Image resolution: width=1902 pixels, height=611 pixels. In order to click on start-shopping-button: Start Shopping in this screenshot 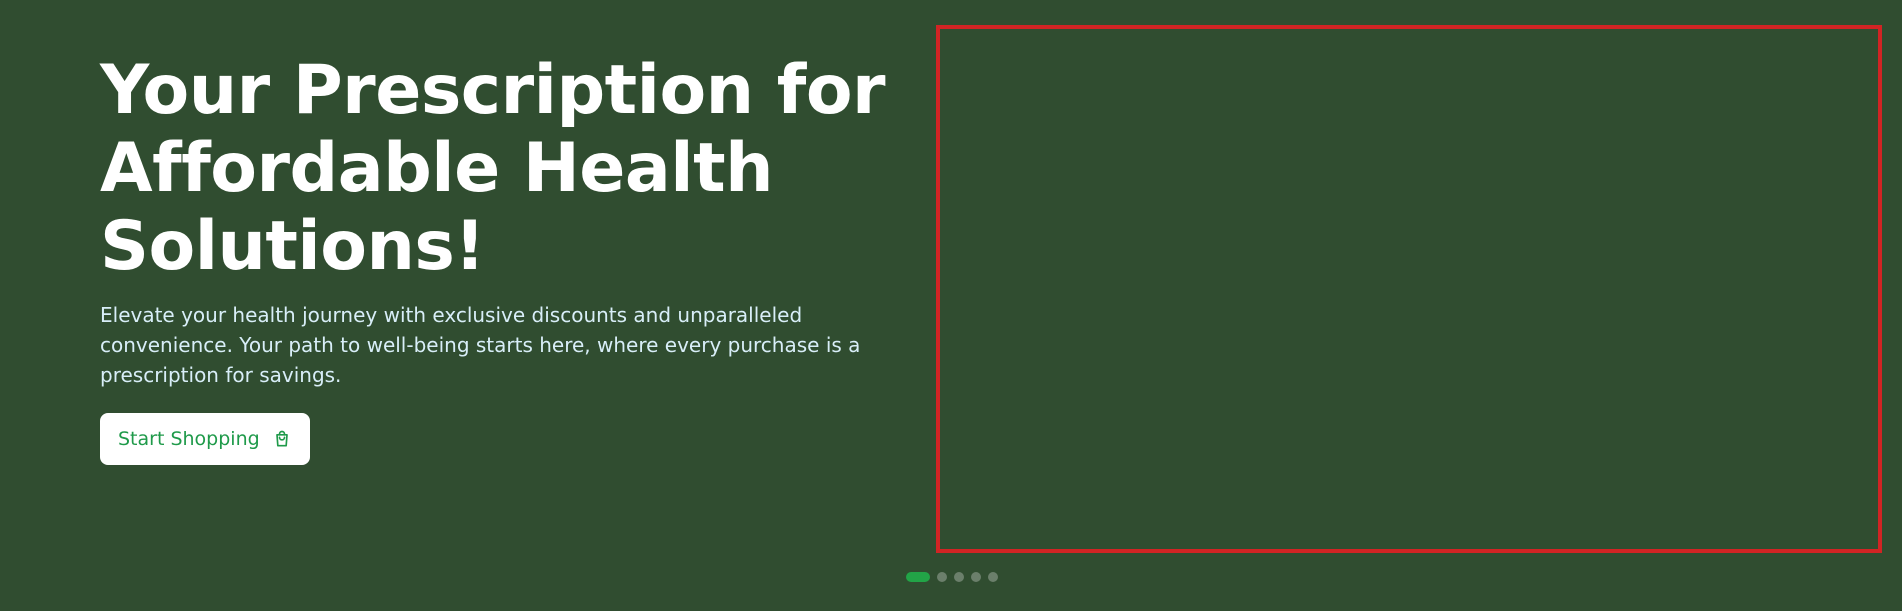, I will do `click(205, 439)`.